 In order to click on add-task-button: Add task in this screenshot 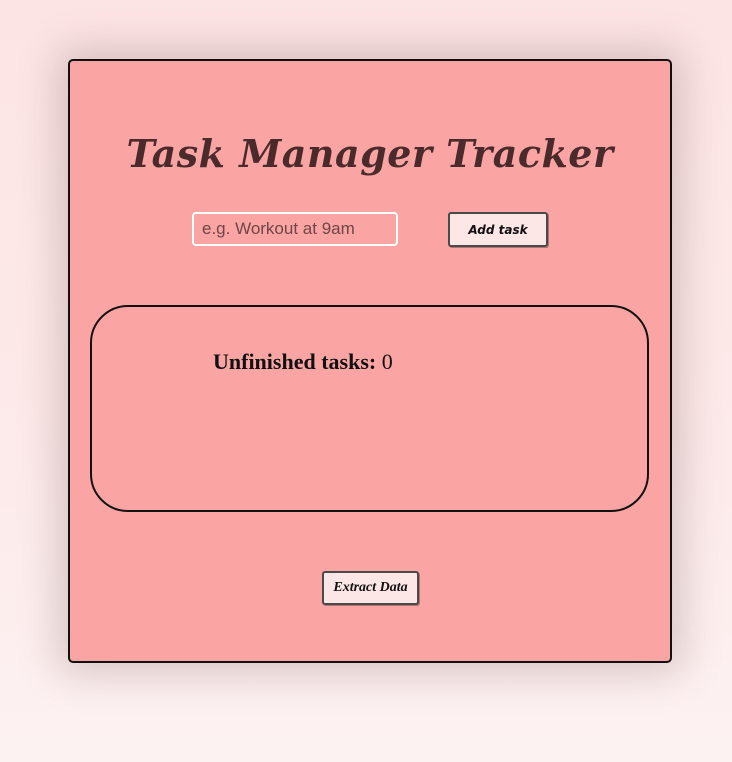, I will do `click(498, 229)`.